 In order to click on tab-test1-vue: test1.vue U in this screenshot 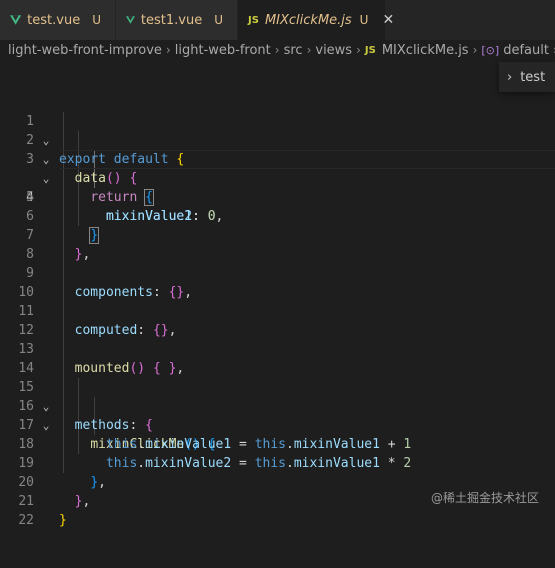, I will do `click(177, 20)`.